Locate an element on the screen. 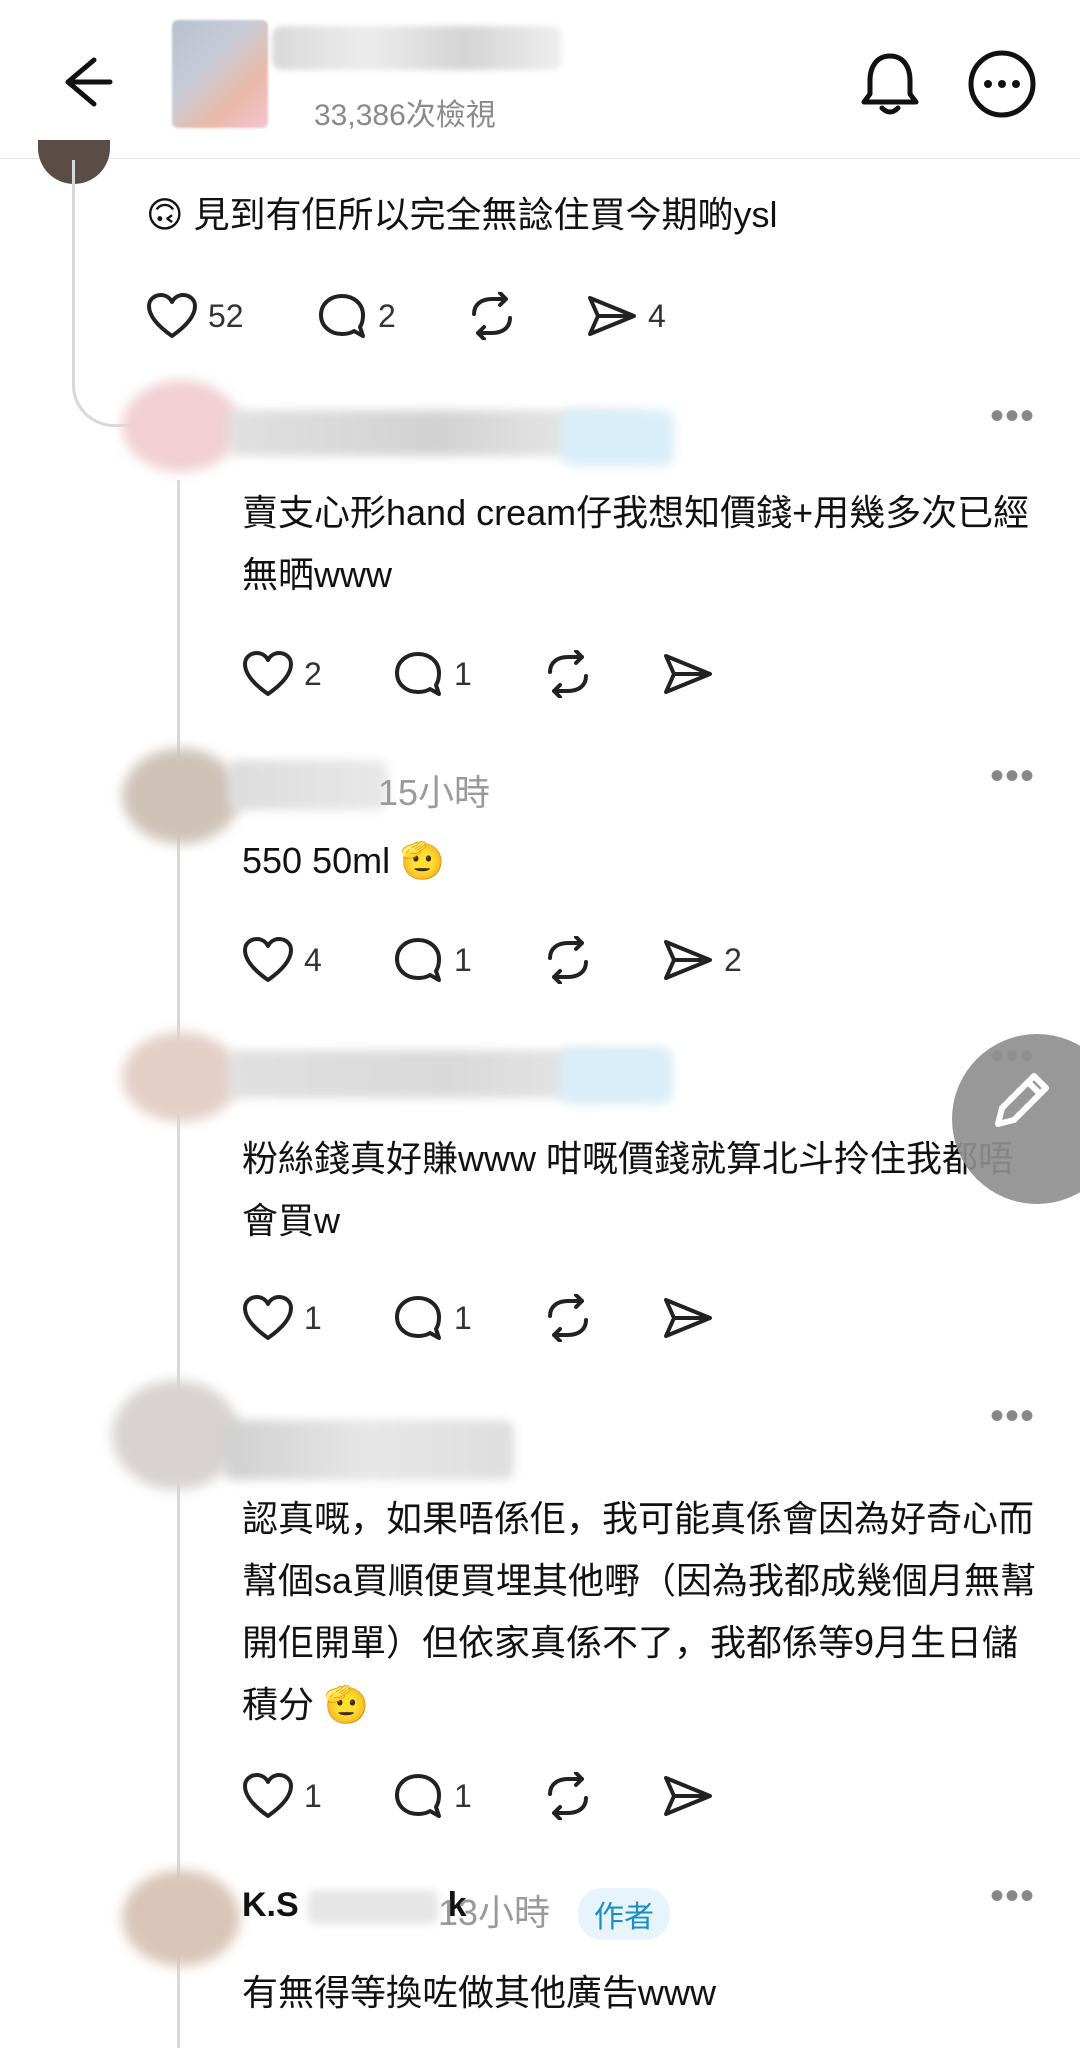 This screenshot has width=1080, height=2048. like-count: 52 is located at coordinates (226, 315).